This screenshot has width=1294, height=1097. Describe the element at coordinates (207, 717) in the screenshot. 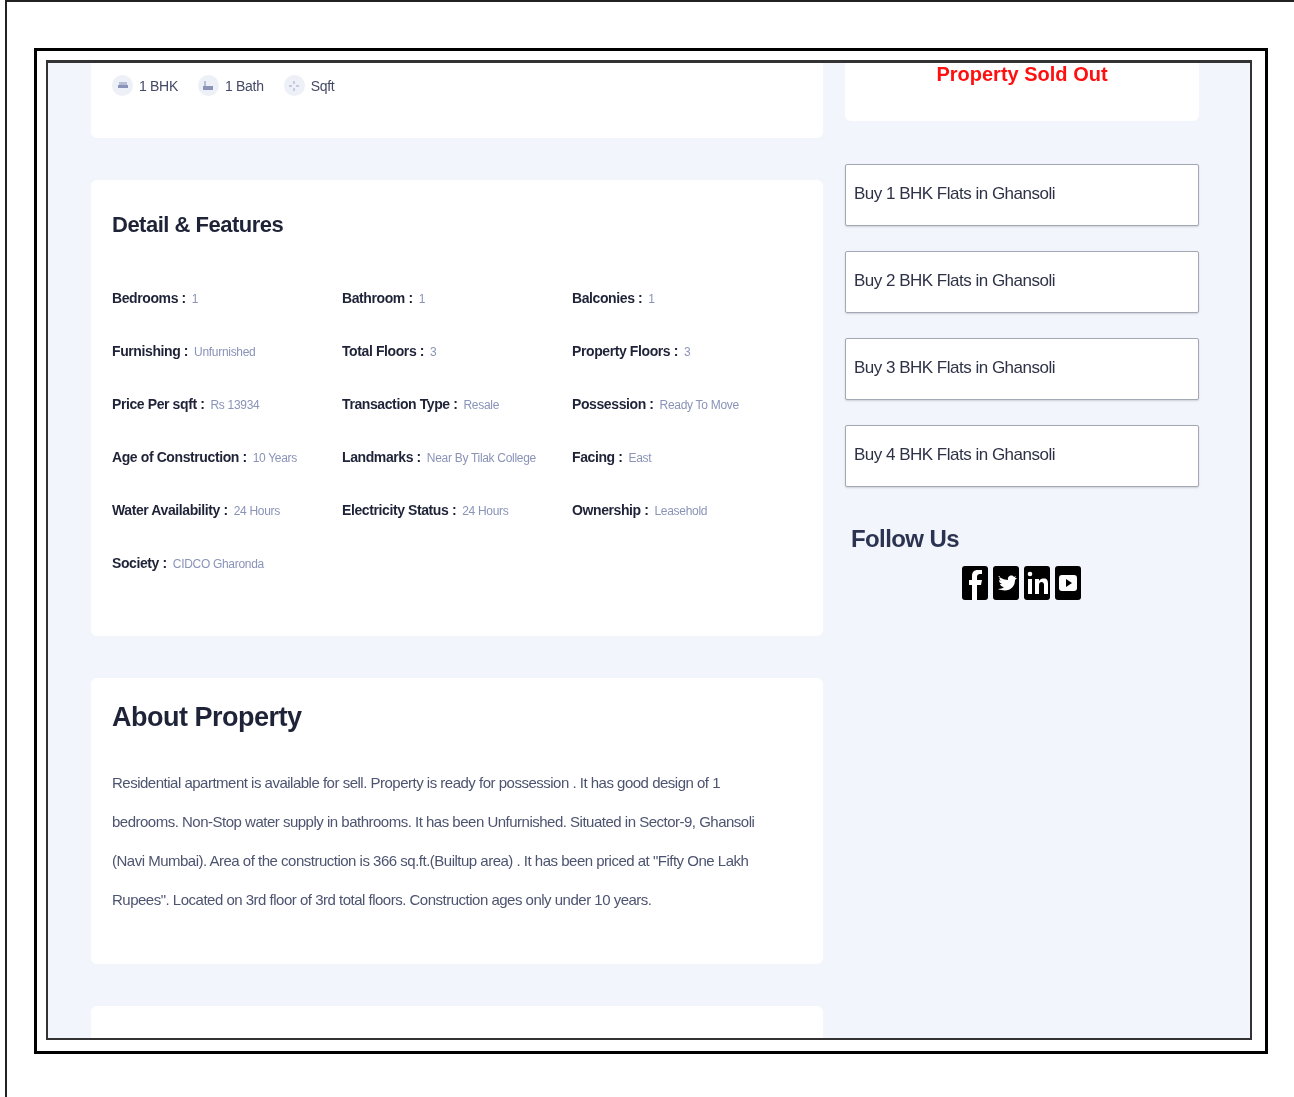

I see `section-title: About Property` at that location.